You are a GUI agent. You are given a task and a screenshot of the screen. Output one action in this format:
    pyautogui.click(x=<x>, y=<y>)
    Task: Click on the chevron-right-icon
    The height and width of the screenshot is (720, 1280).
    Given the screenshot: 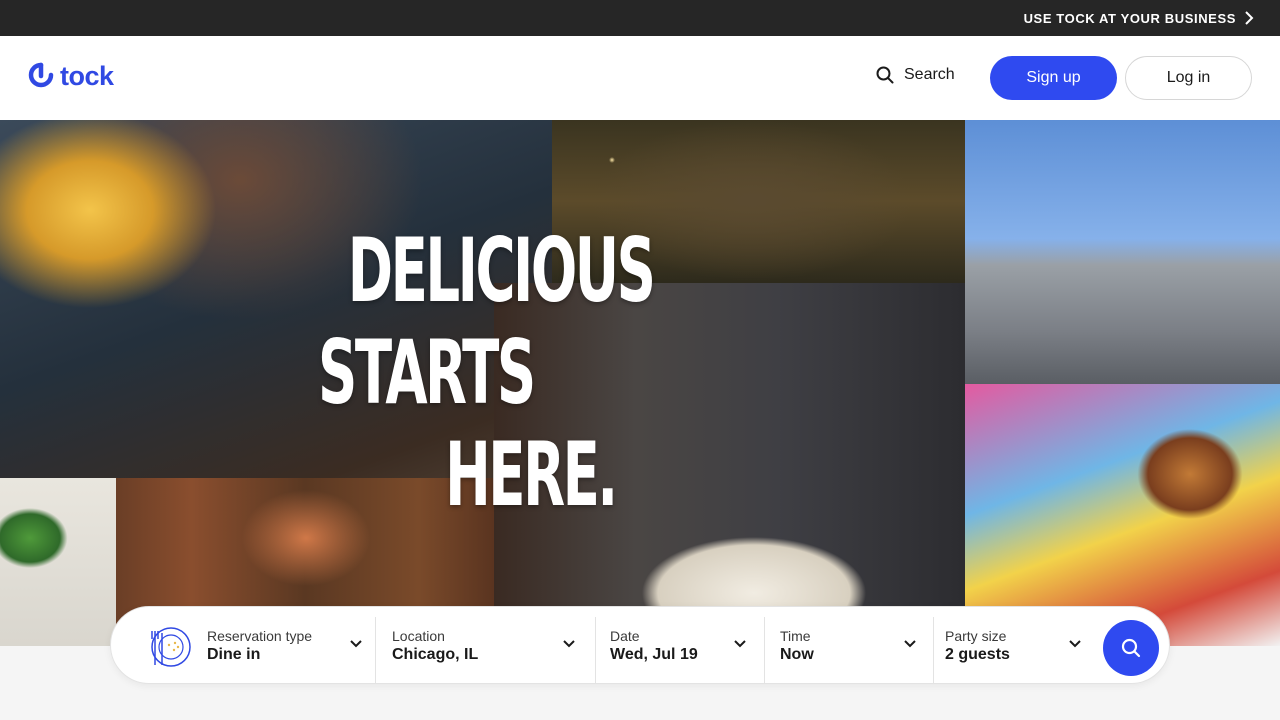 What is the action you would take?
    pyautogui.click(x=1249, y=18)
    